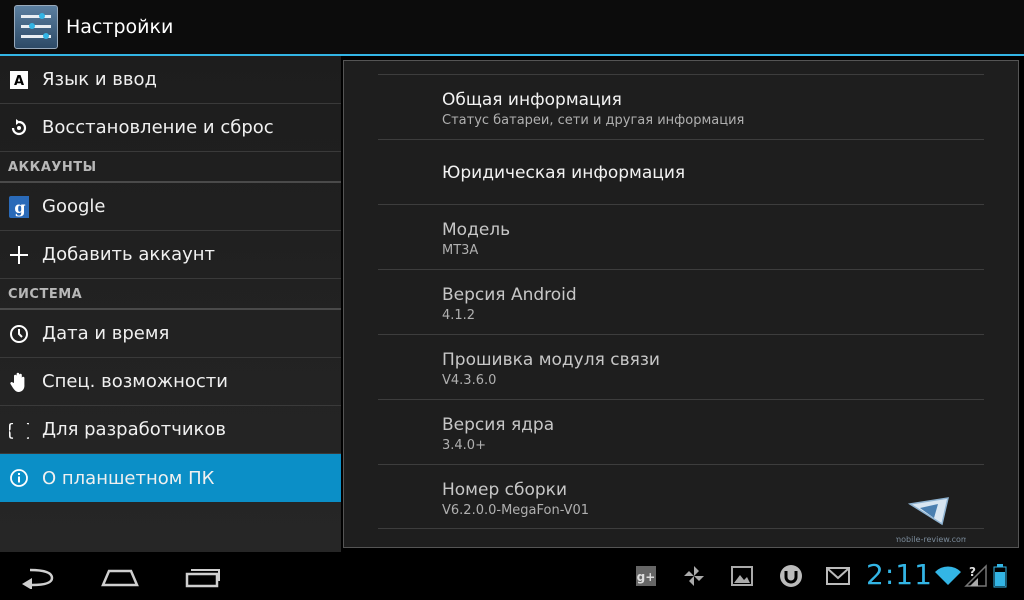  I want to click on backup-restore-icon, so click(19, 128).